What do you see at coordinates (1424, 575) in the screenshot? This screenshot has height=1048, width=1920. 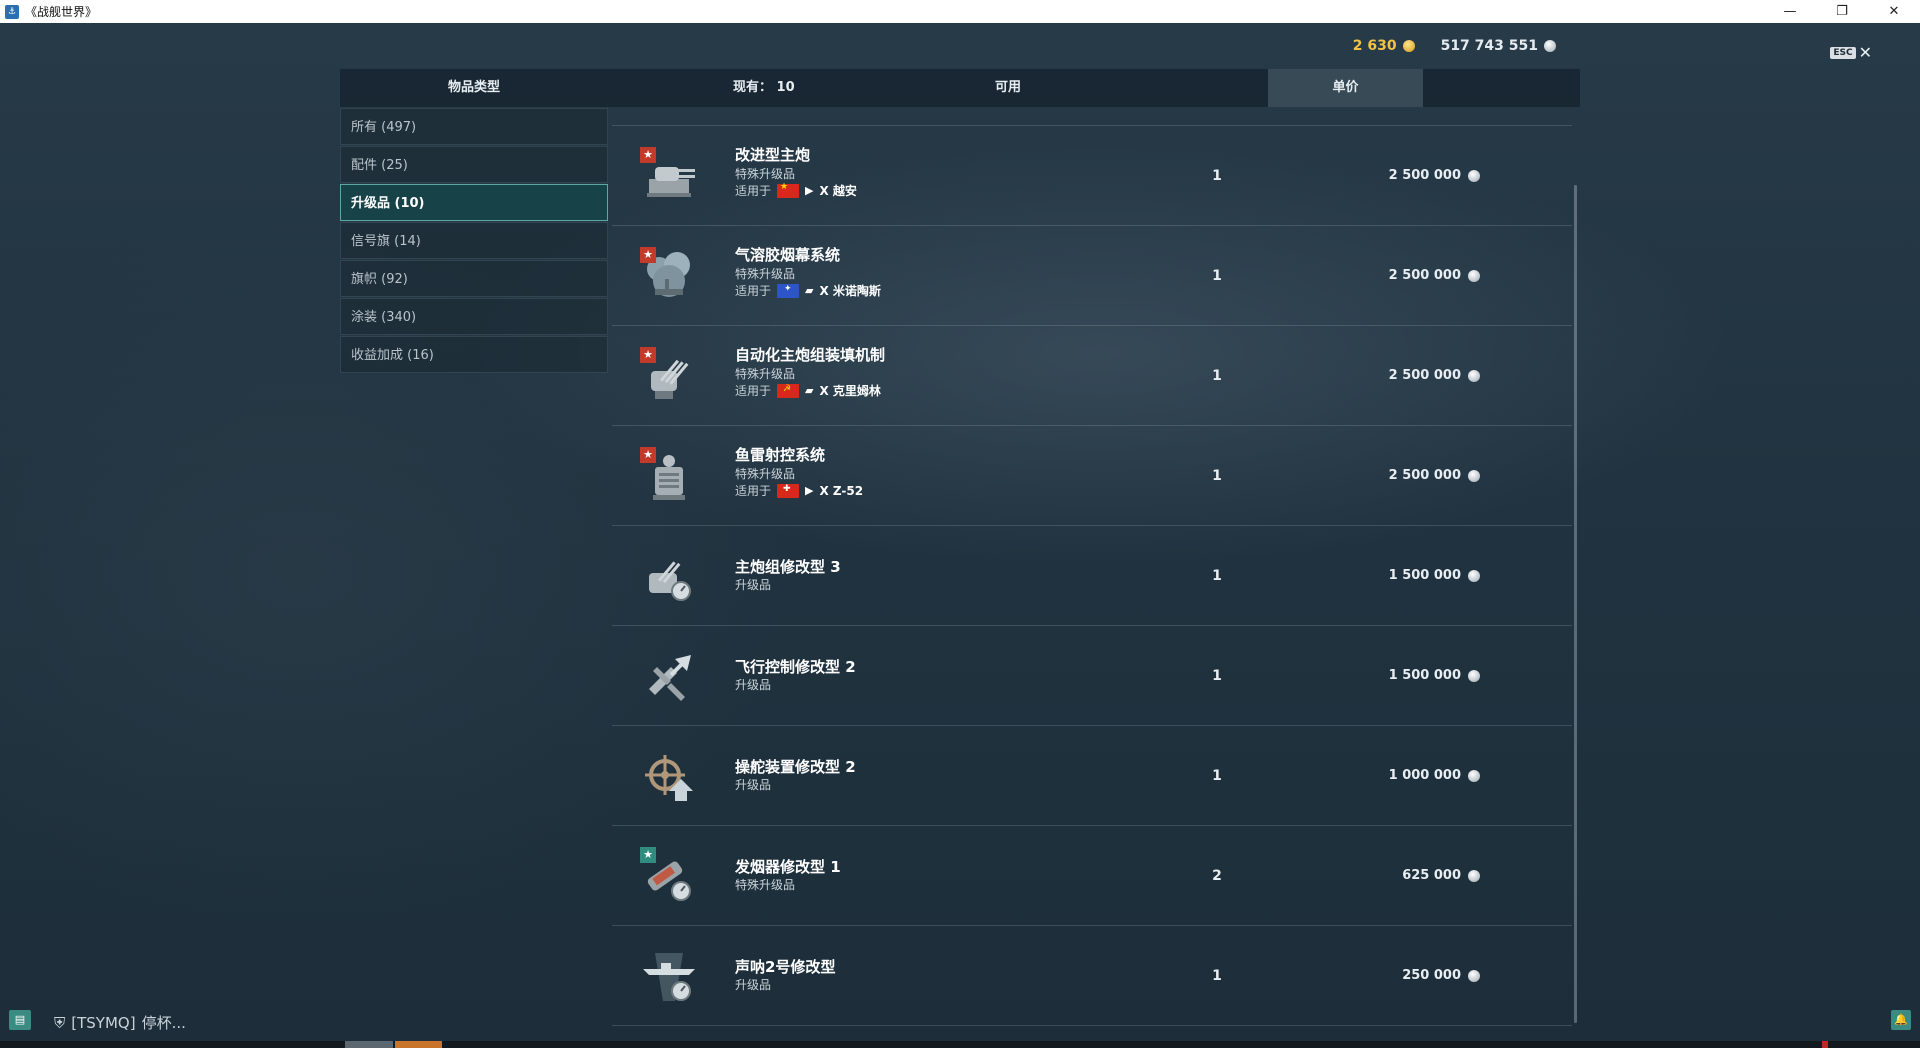 I see `price-value: 1 500 000` at bounding box center [1424, 575].